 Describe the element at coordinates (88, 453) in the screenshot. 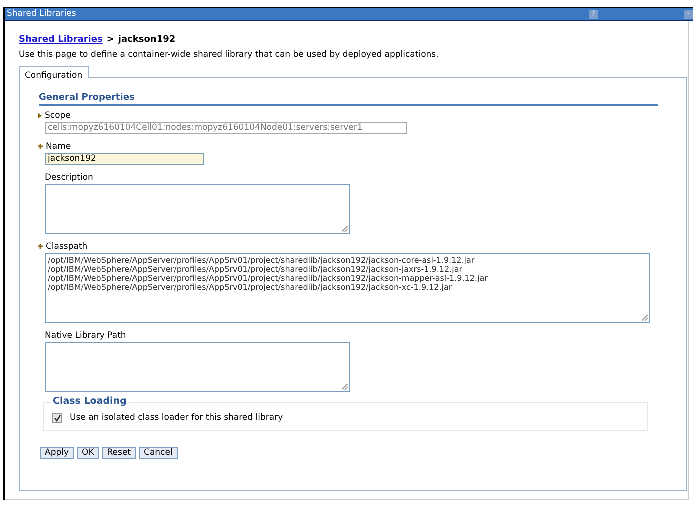

I see `form-button: OK` at that location.